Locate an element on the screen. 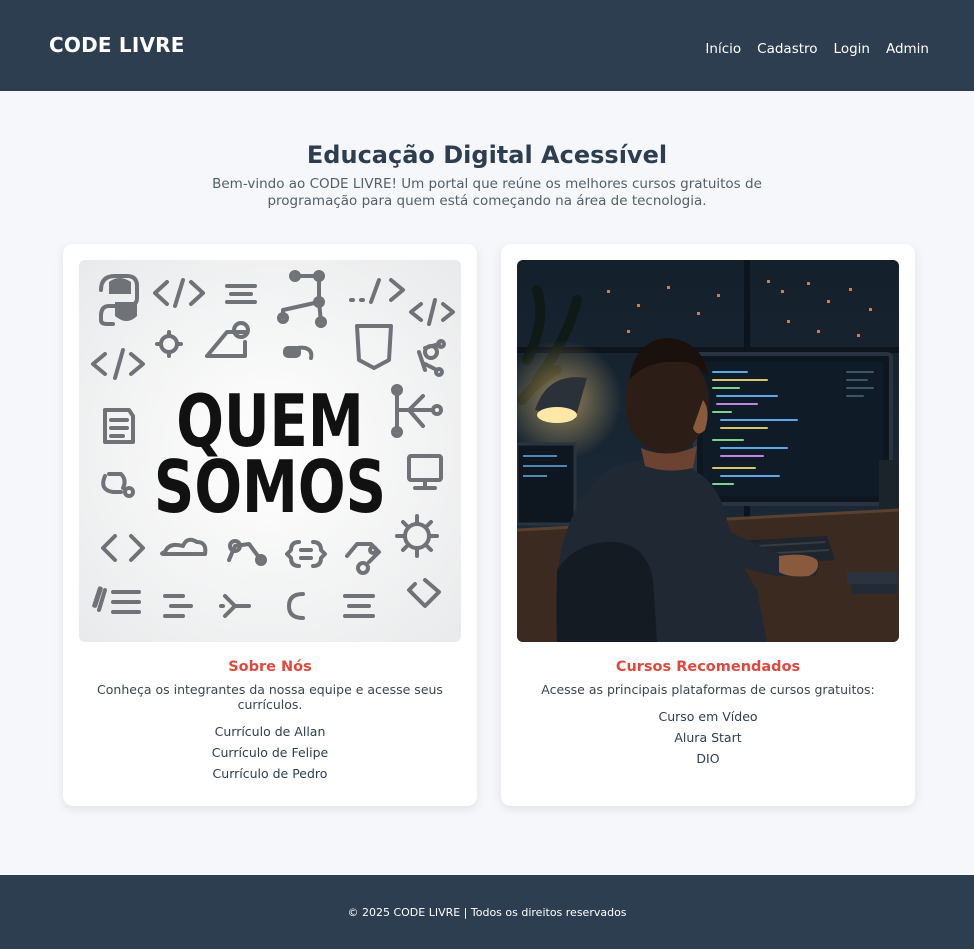 The height and width of the screenshot is (949, 974). link-dio: DIO is located at coordinates (708, 758).